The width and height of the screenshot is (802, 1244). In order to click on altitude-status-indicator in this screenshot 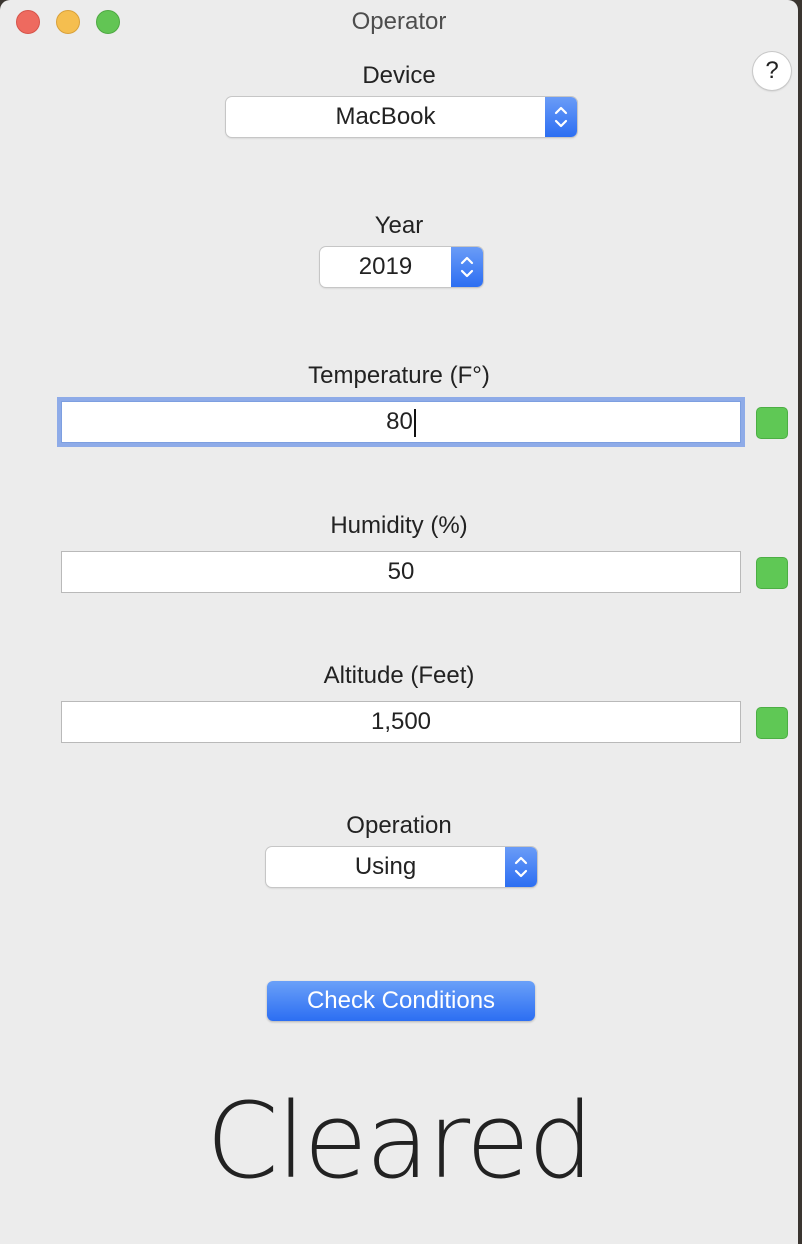, I will do `click(772, 723)`.